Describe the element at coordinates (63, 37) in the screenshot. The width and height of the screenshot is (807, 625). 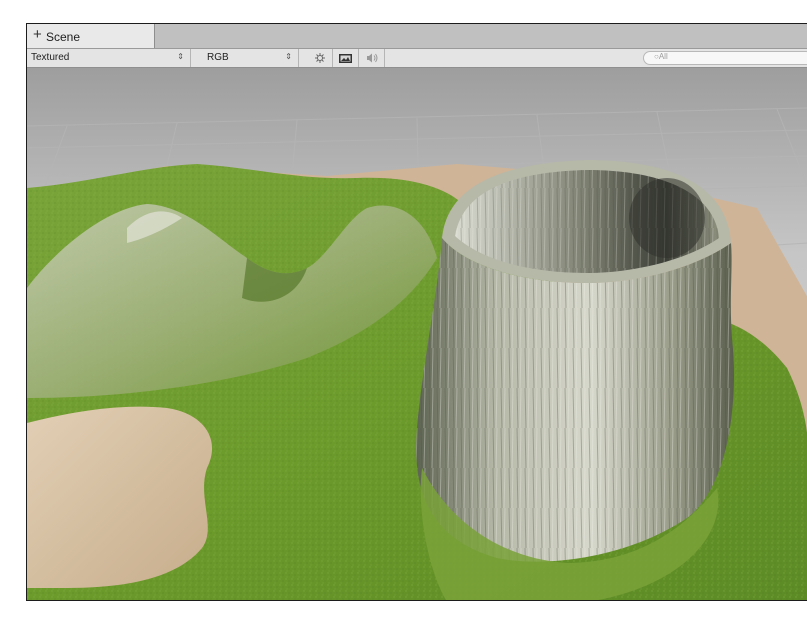
I see `tab-scene-label: Scene` at that location.